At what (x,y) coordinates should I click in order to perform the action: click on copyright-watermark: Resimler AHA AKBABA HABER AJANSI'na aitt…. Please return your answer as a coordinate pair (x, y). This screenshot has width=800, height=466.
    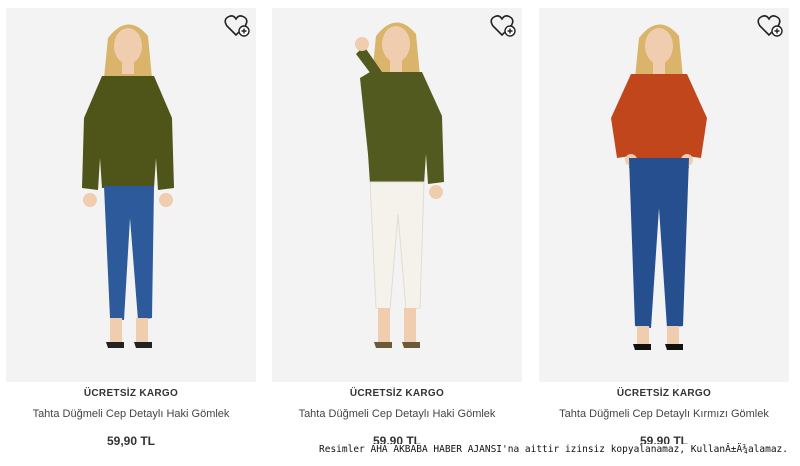
    Looking at the image, I should click on (553, 449).